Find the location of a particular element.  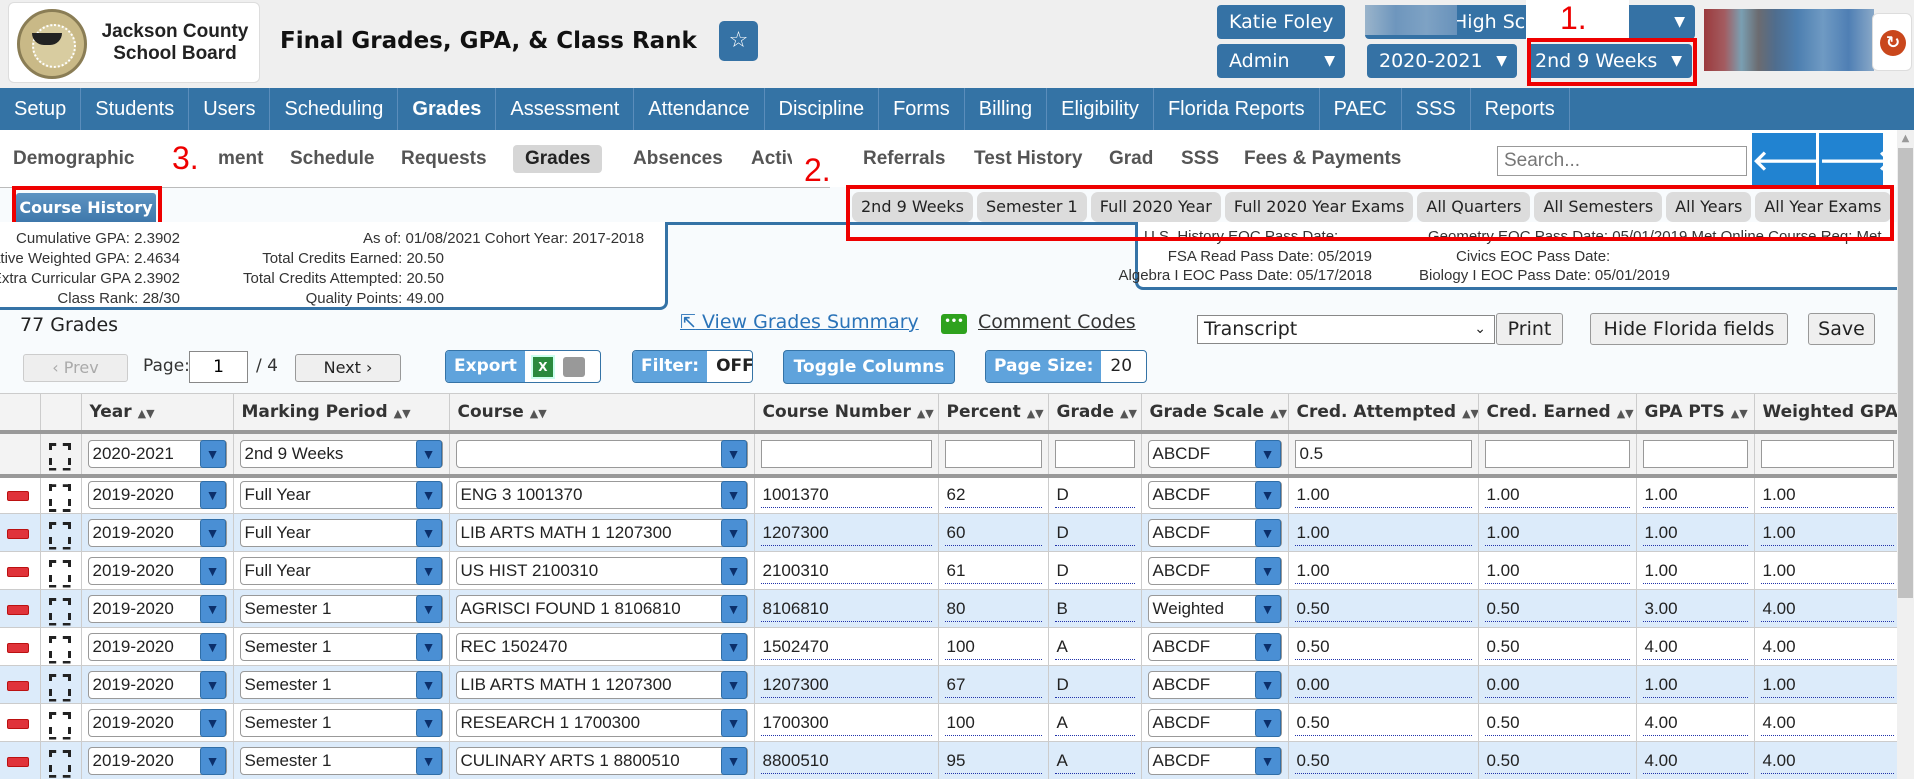

grade-scale-select: Weighted ▼ is located at coordinates (1214, 608).